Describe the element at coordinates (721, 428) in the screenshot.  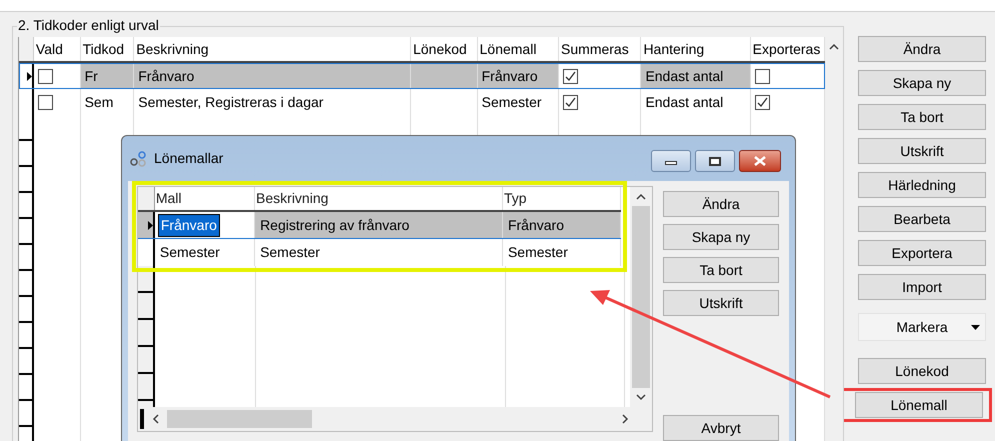
I see `cancel-button: Avbryt` at that location.